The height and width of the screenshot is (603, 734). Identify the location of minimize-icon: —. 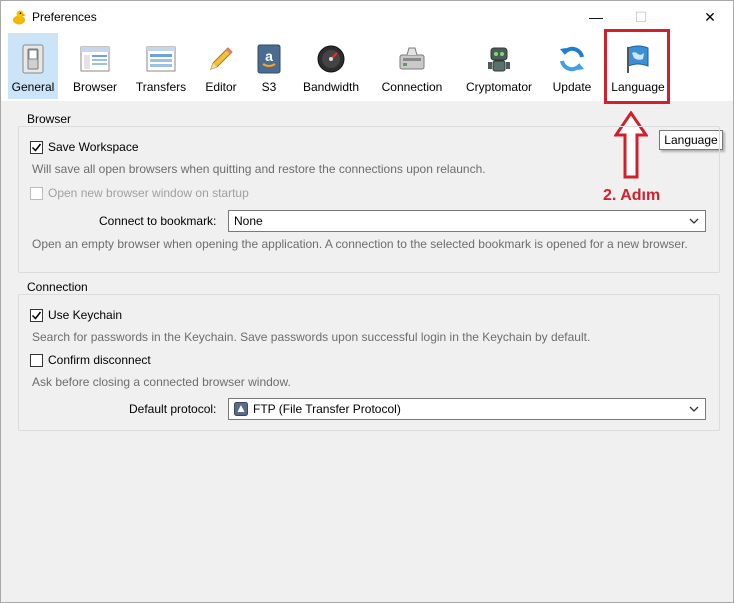
(596, 17).